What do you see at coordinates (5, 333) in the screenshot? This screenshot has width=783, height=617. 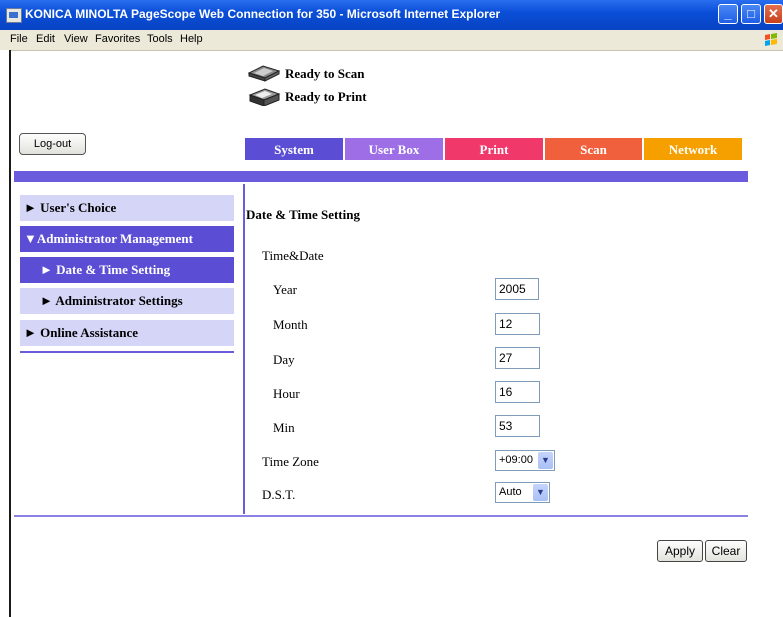 I see `frame-border` at bounding box center [5, 333].